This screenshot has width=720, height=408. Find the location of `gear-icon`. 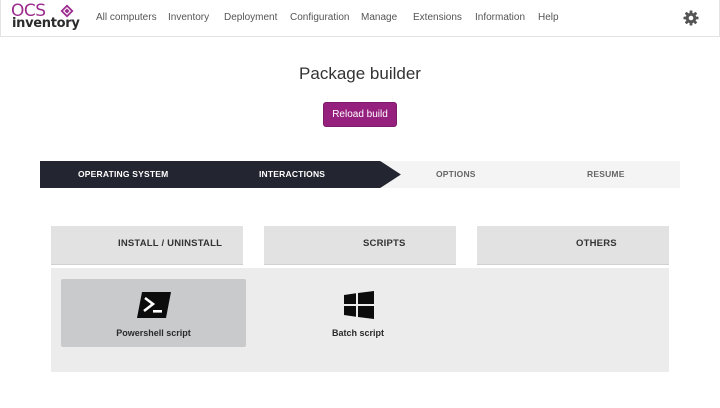

gear-icon is located at coordinates (691, 18).